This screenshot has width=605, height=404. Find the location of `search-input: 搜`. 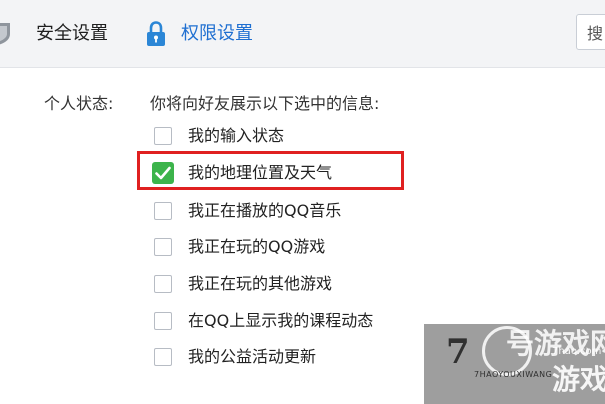

search-input: 搜 is located at coordinates (590, 32).